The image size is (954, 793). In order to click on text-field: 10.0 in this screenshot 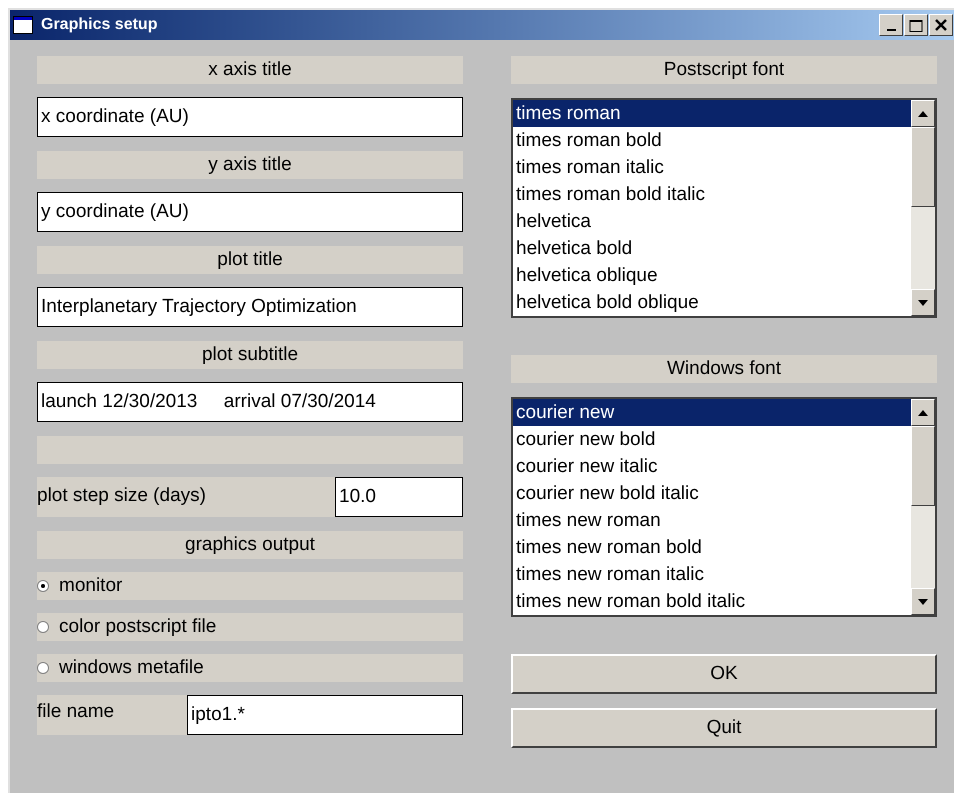, I will do `click(399, 497)`.